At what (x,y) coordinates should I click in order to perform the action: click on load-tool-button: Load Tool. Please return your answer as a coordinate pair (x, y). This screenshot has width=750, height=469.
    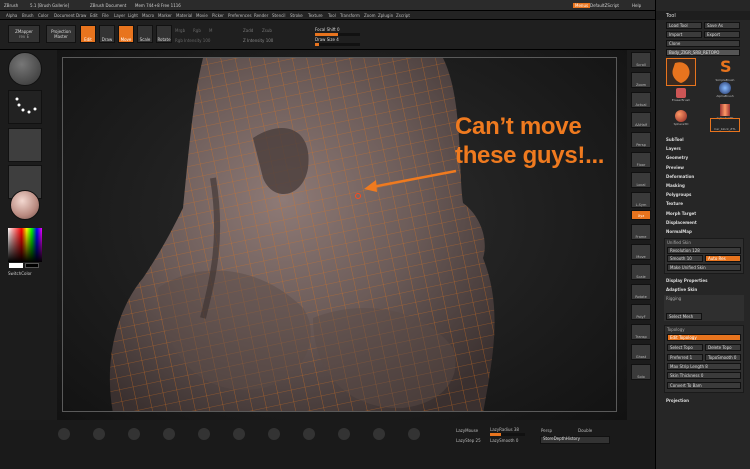
    Looking at the image, I should click on (684, 25).